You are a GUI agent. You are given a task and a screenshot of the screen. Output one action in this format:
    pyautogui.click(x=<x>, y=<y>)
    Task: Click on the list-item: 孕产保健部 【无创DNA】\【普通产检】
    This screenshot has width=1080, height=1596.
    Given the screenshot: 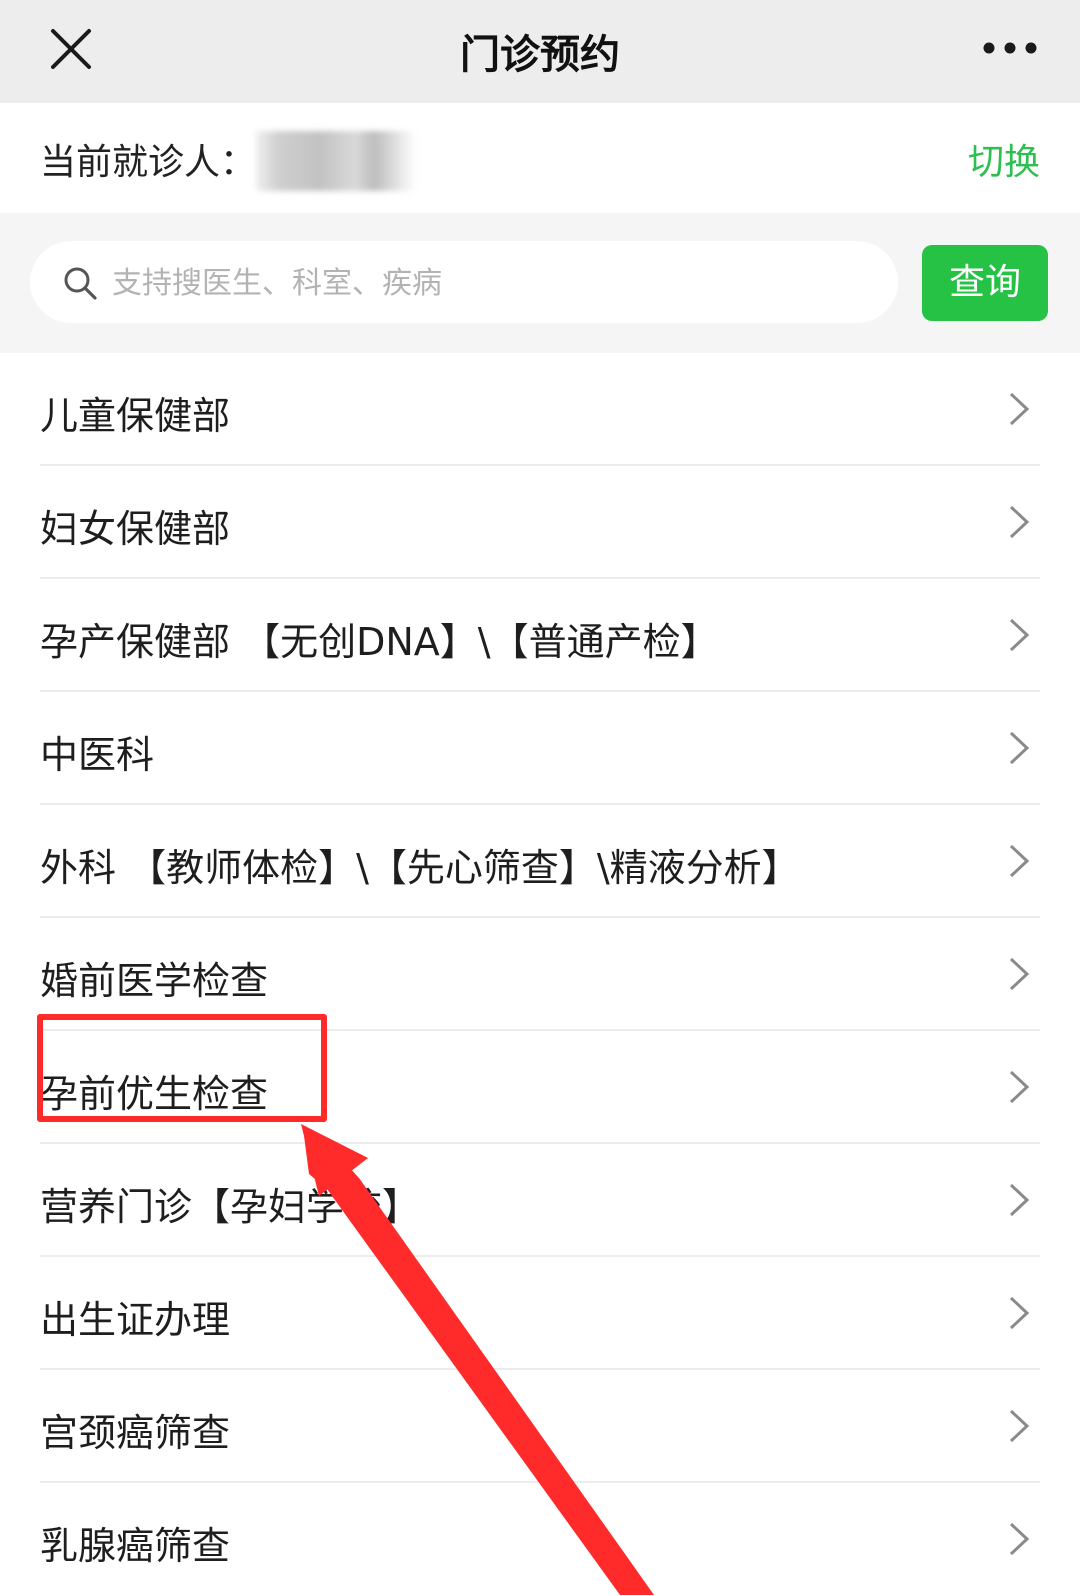 What is the action you would take?
    pyautogui.click(x=540, y=635)
    